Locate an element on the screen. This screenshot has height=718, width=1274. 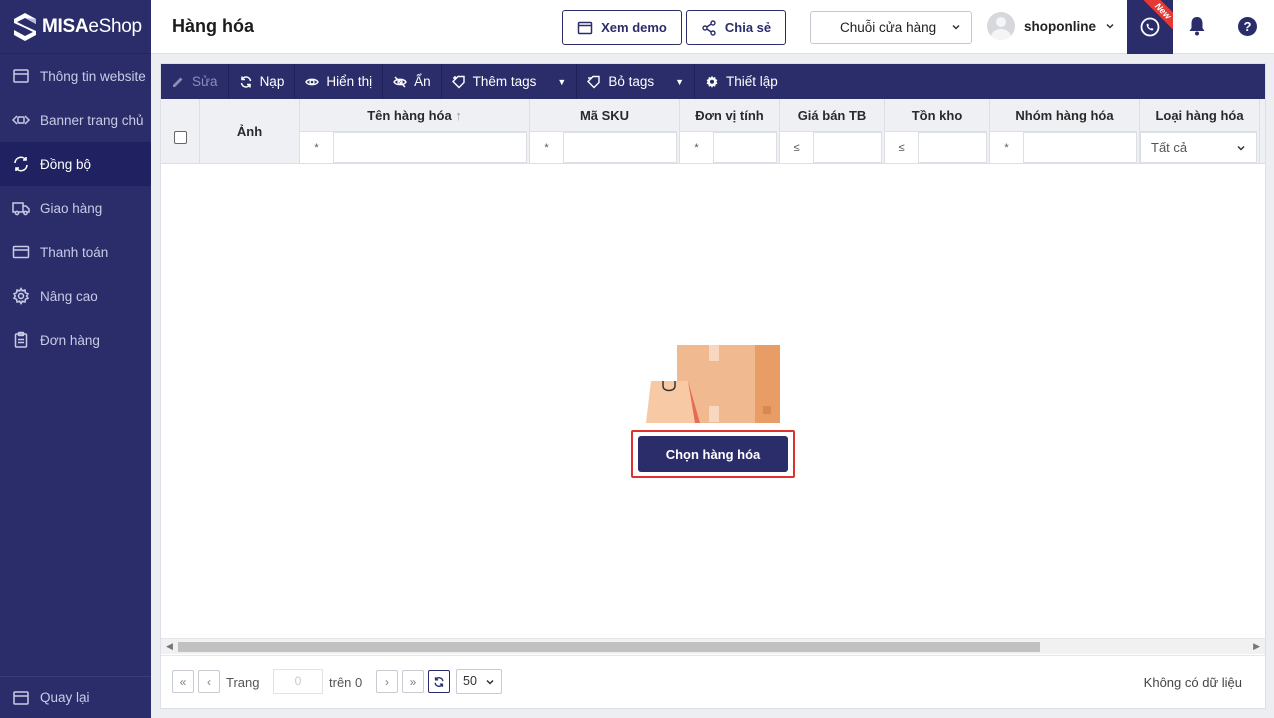
page-number-input: 0 is located at coordinates (298, 681).